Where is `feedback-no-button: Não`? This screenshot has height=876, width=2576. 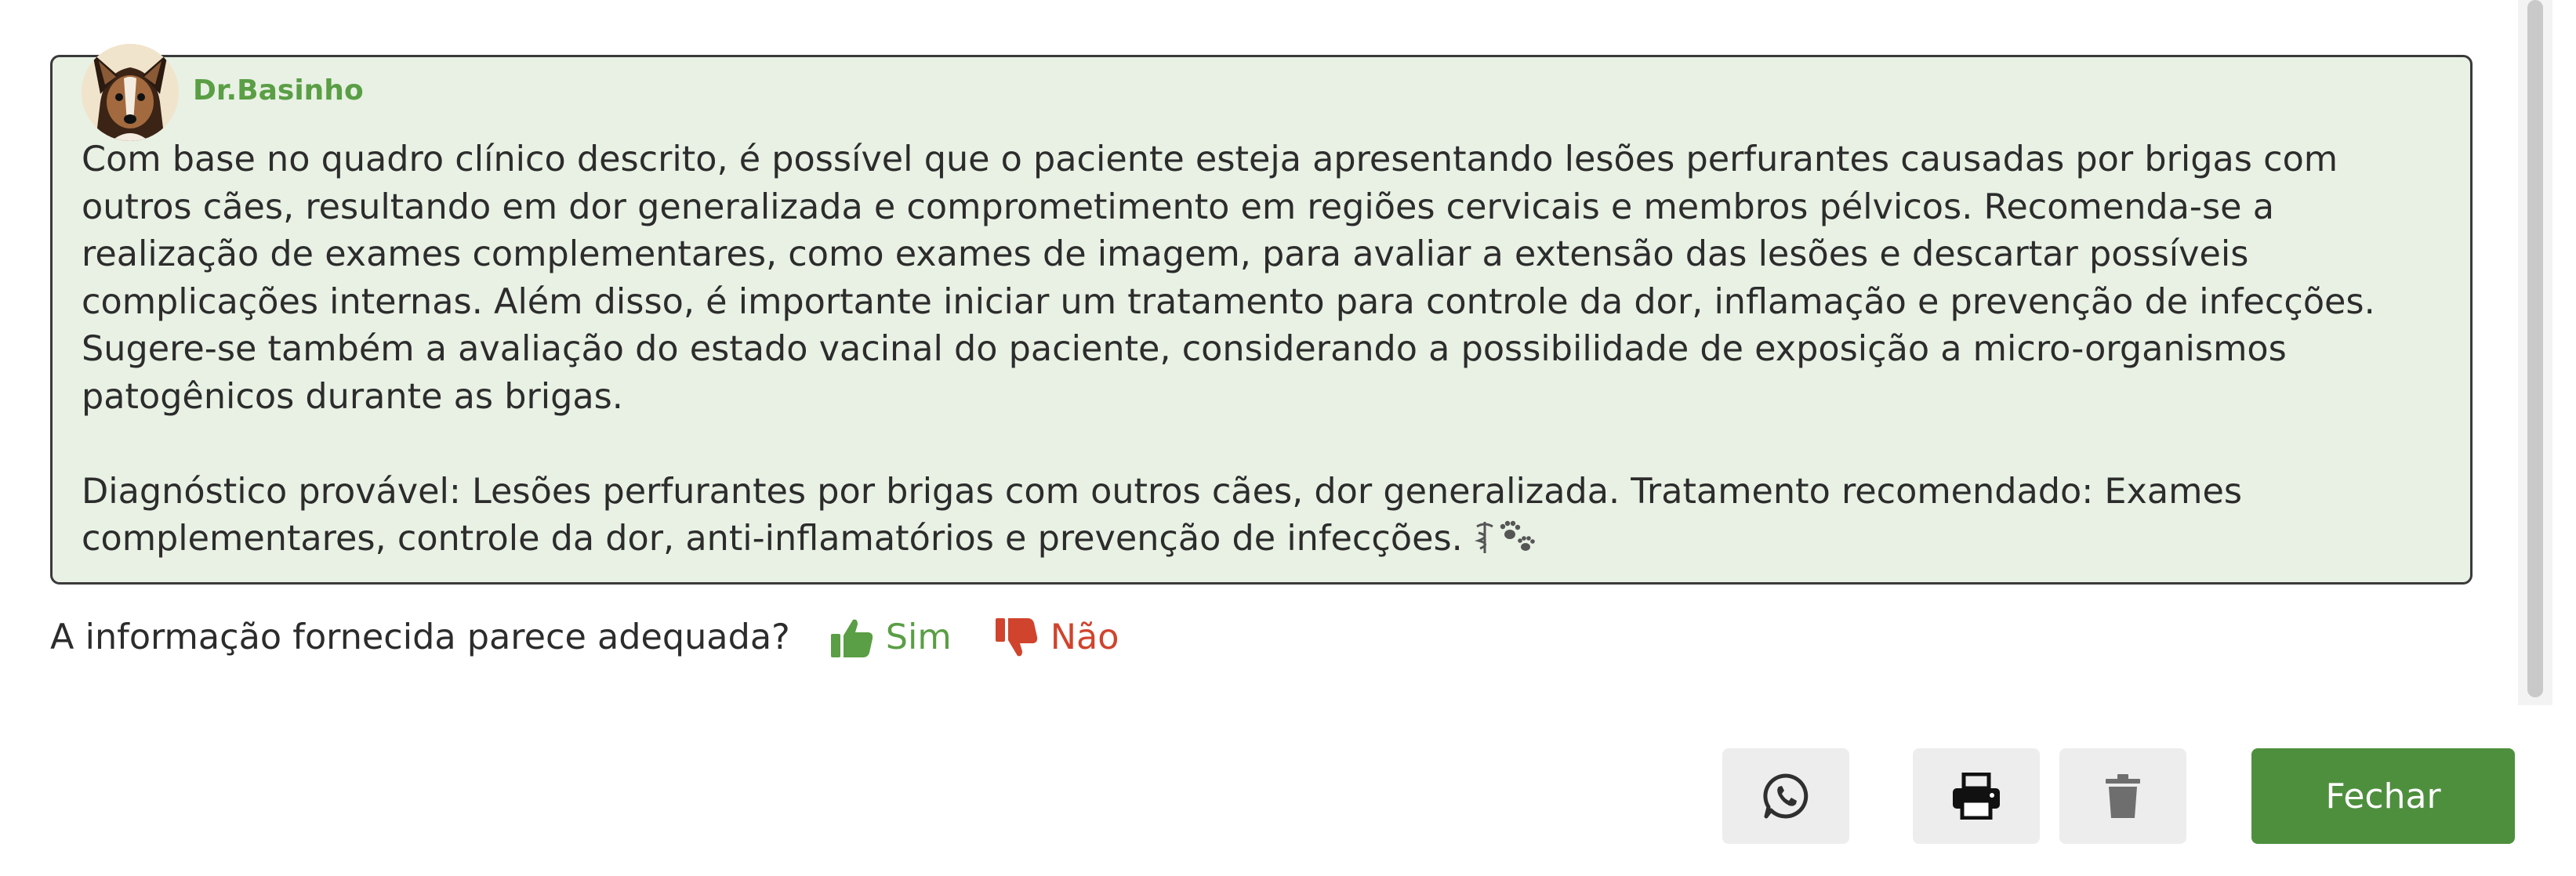 feedback-no-button: Não is located at coordinates (1056, 638).